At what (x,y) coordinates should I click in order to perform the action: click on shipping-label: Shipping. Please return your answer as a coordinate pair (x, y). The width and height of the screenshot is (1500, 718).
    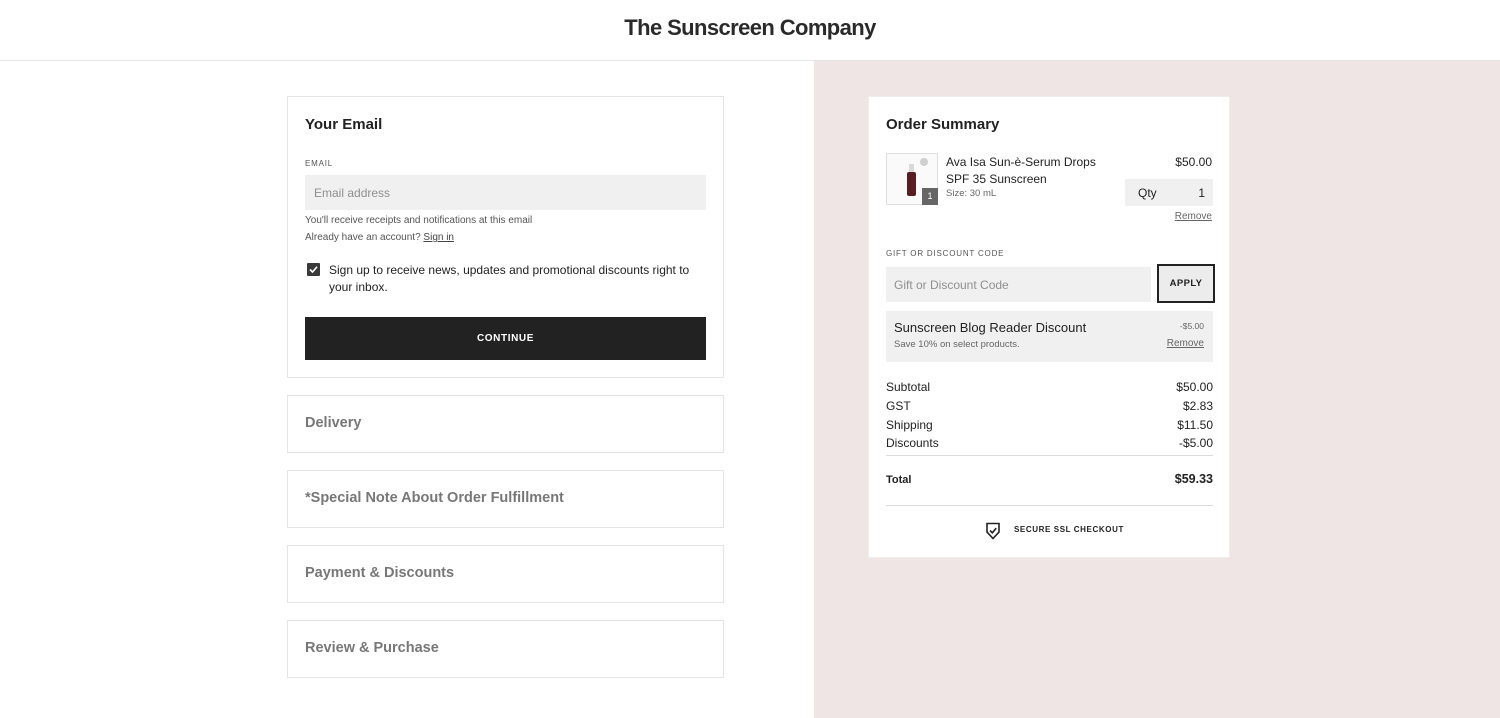
    Looking at the image, I should click on (909, 425).